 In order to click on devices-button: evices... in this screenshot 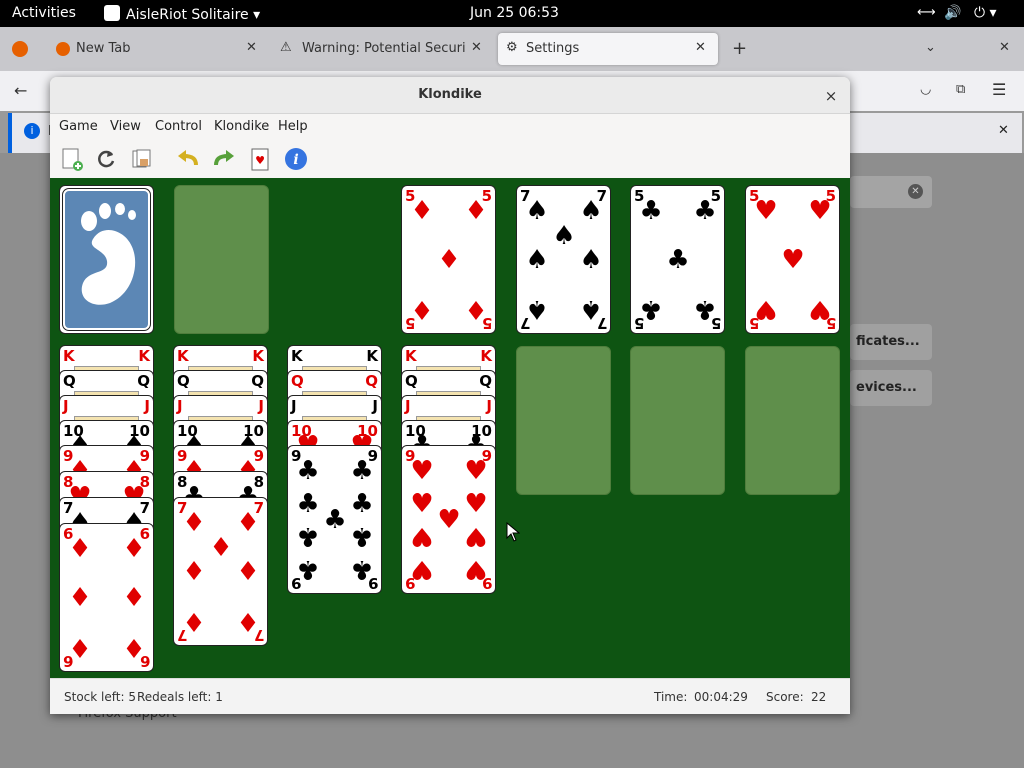, I will do `click(891, 388)`.